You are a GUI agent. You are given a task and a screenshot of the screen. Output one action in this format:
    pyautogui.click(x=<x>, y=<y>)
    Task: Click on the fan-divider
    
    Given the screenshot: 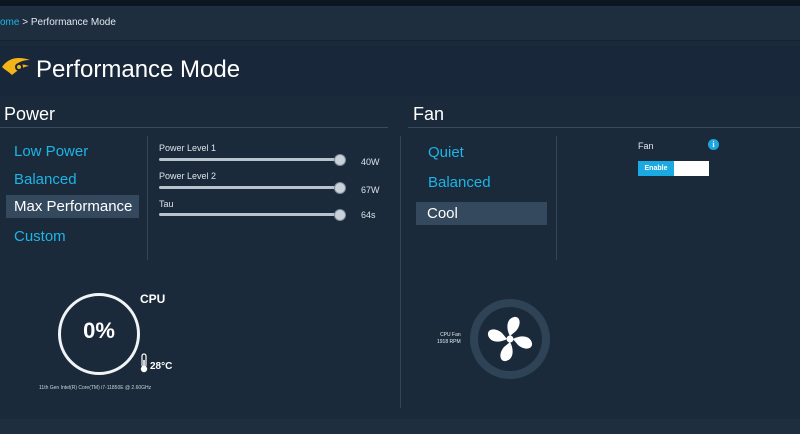 What is the action you would take?
    pyautogui.click(x=604, y=127)
    